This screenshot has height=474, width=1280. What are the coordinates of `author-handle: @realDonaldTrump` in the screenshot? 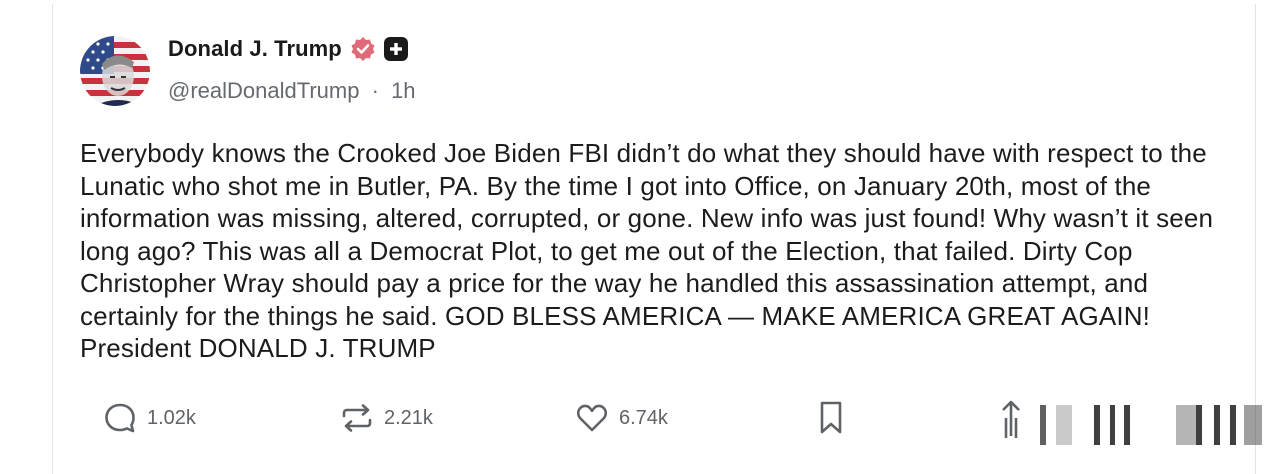 It's located at (263, 90).